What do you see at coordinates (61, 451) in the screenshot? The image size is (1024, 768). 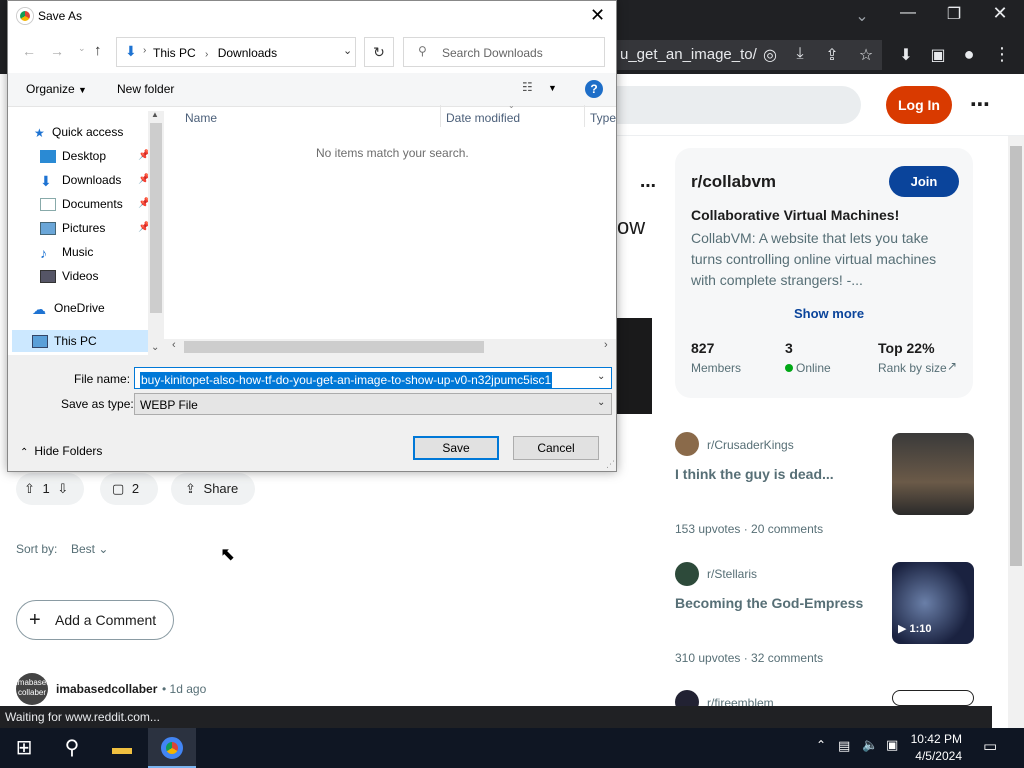 I see `hide-folders-toggle: ⌃ Hide Folders` at bounding box center [61, 451].